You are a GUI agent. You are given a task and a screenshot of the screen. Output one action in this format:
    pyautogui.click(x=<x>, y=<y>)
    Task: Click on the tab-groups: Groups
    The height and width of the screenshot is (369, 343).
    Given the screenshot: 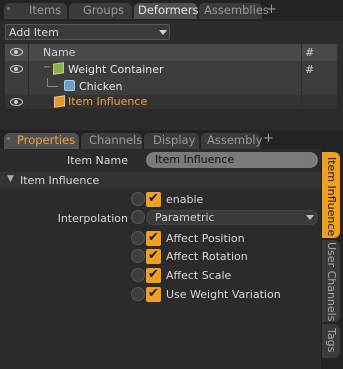 What is the action you would take?
    pyautogui.click(x=100, y=11)
    